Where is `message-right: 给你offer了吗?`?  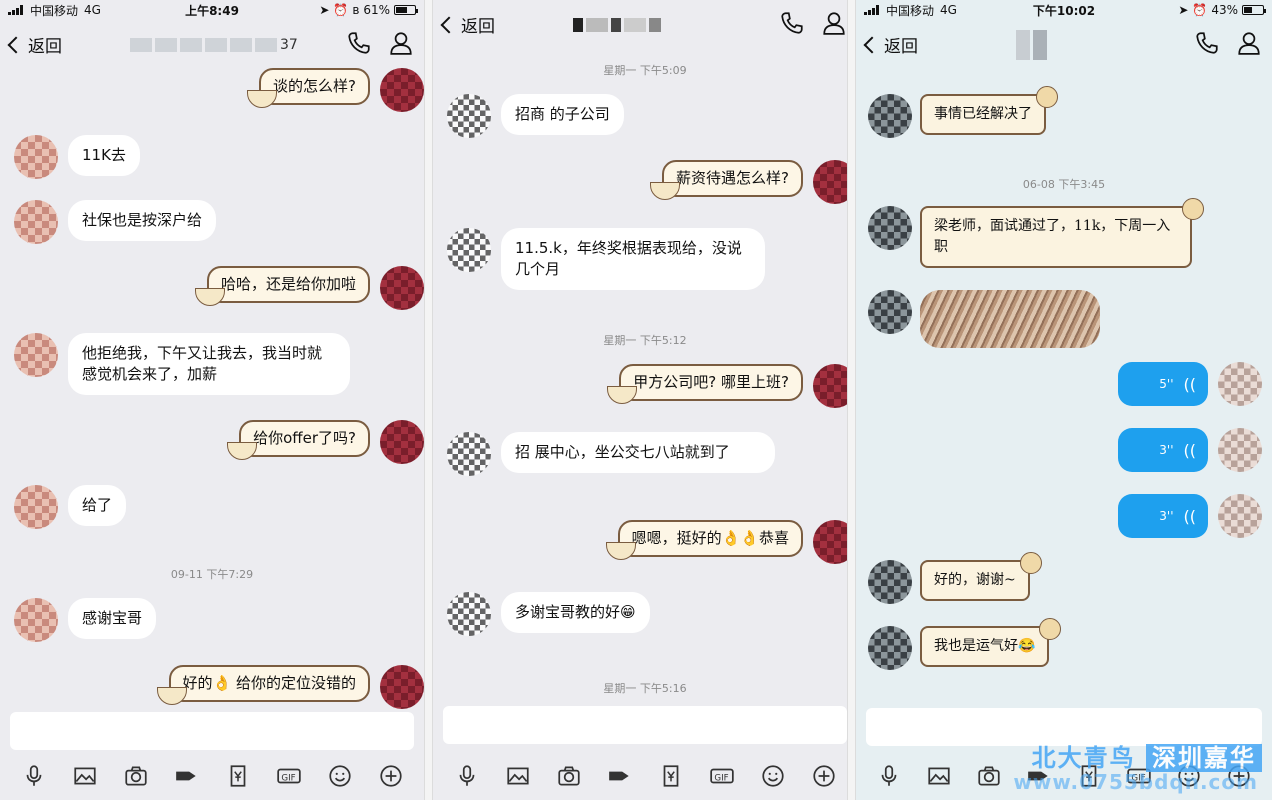 message-right: 给你offer了吗? is located at coordinates (325, 442).